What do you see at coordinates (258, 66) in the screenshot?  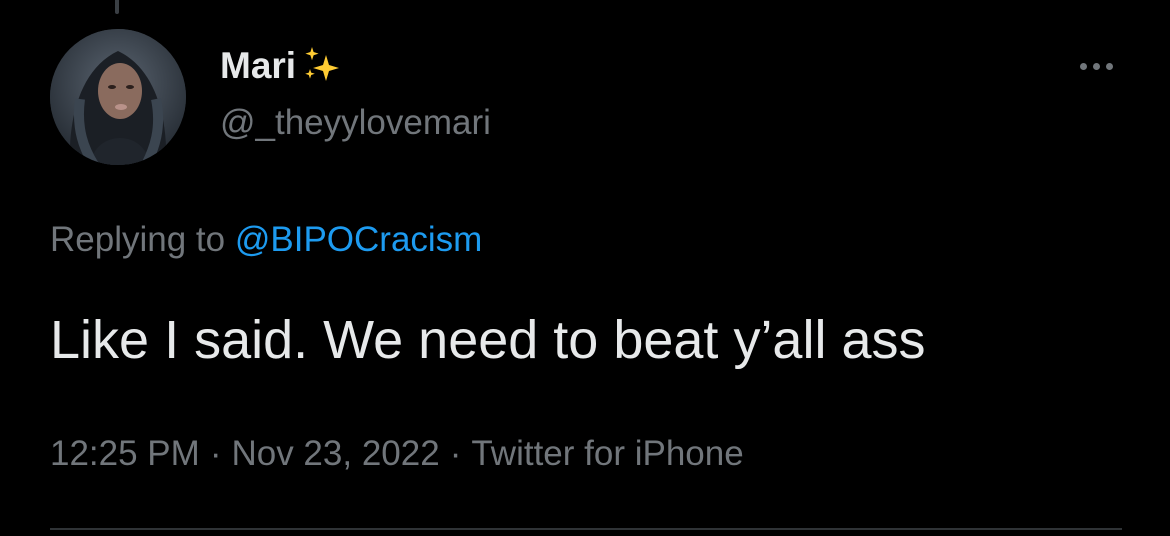 I see `display-name: Mari` at bounding box center [258, 66].